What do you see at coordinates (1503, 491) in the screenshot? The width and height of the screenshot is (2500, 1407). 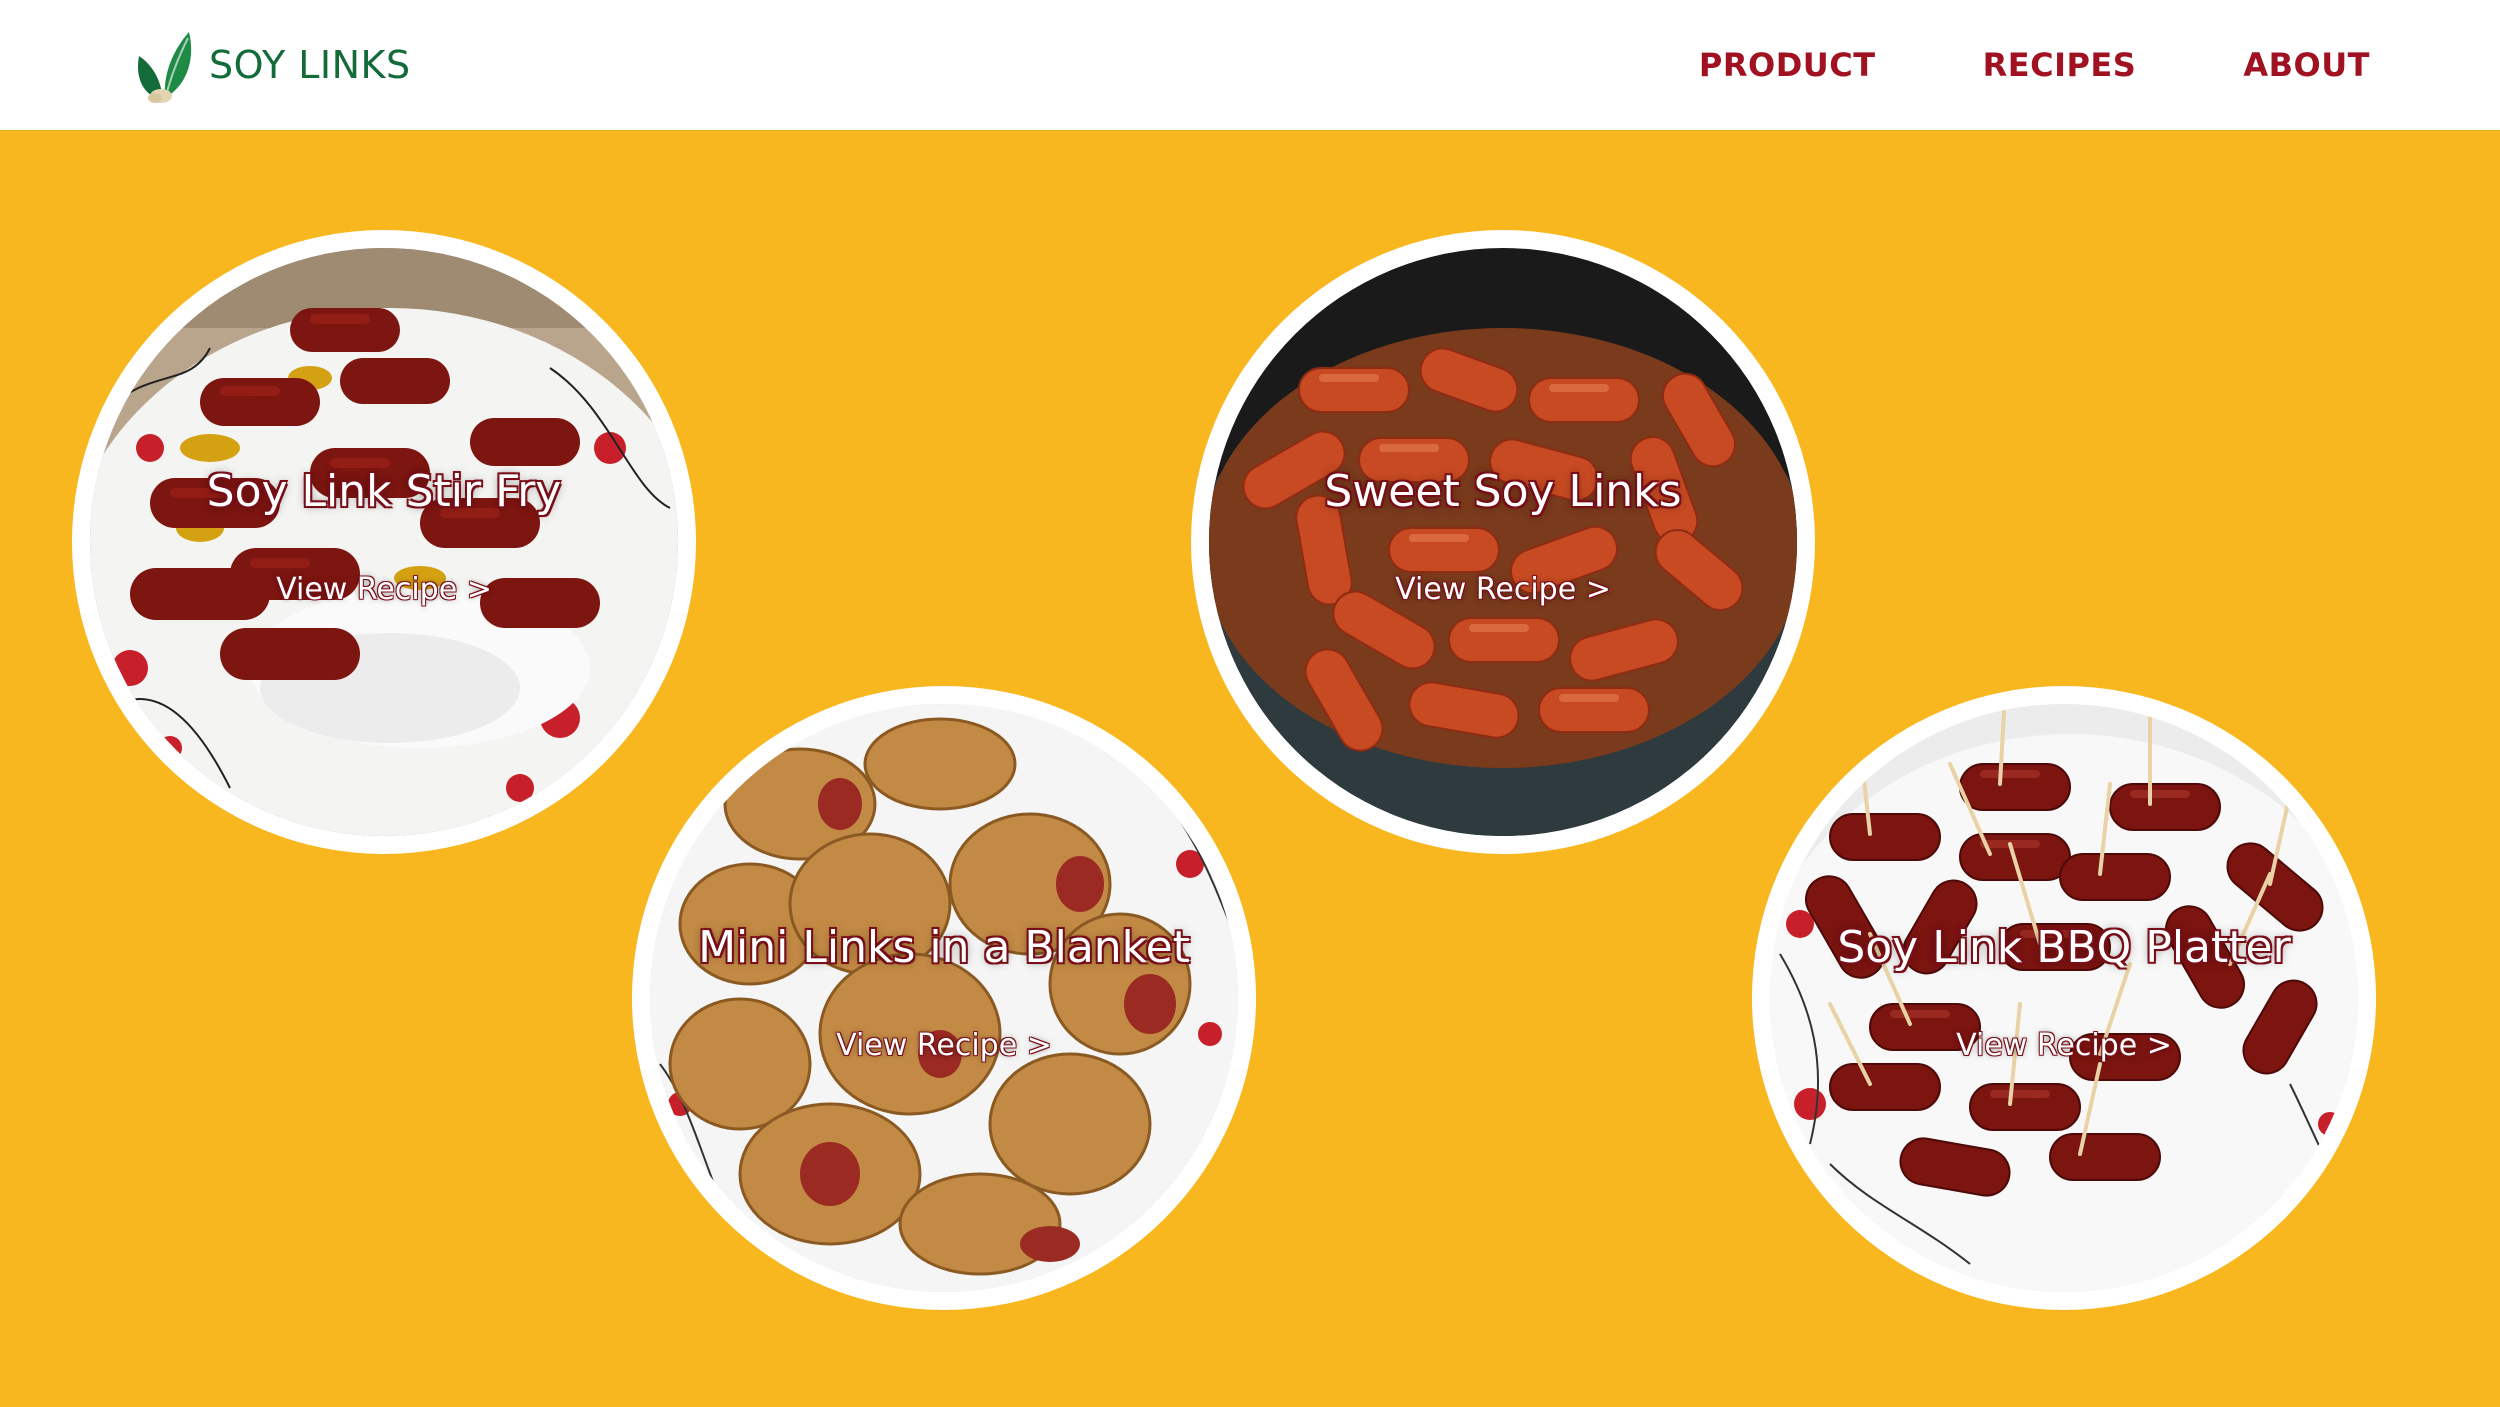 I see `recipe-title: Sweet Soy Links` at bounding box center [1503, 491].